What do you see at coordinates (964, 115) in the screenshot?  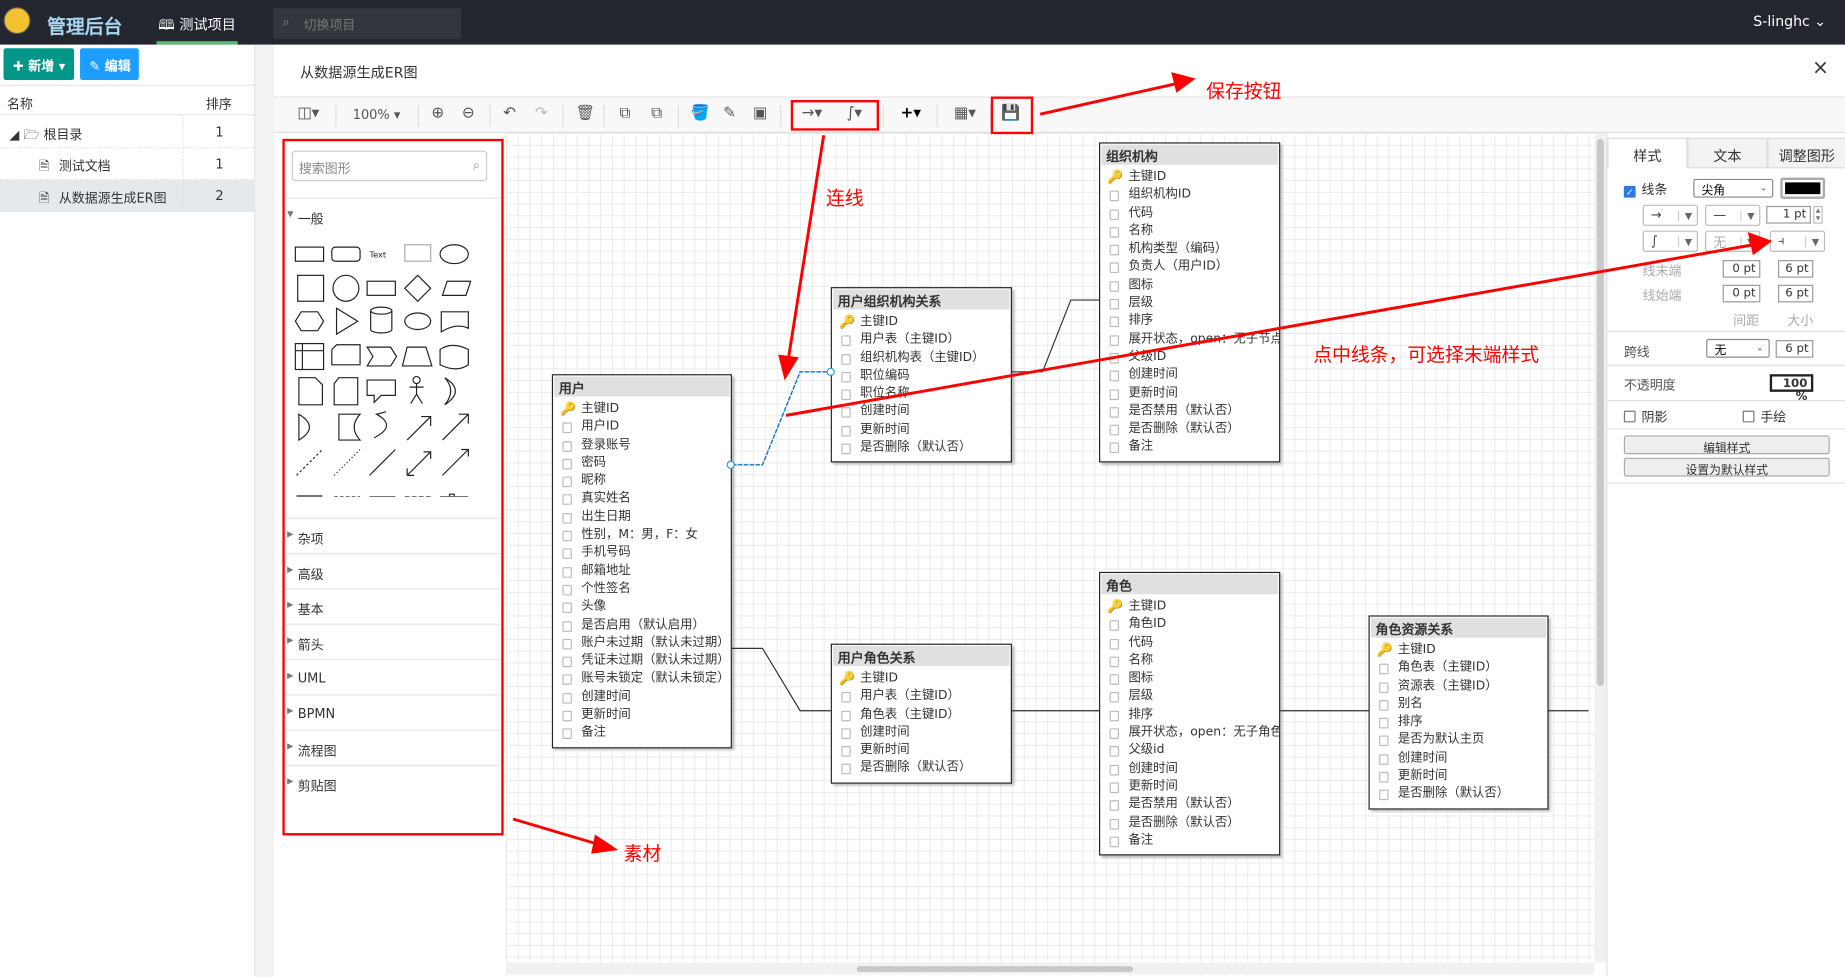 I see `table-button: ▦▾` at bounding box center [964, 115].